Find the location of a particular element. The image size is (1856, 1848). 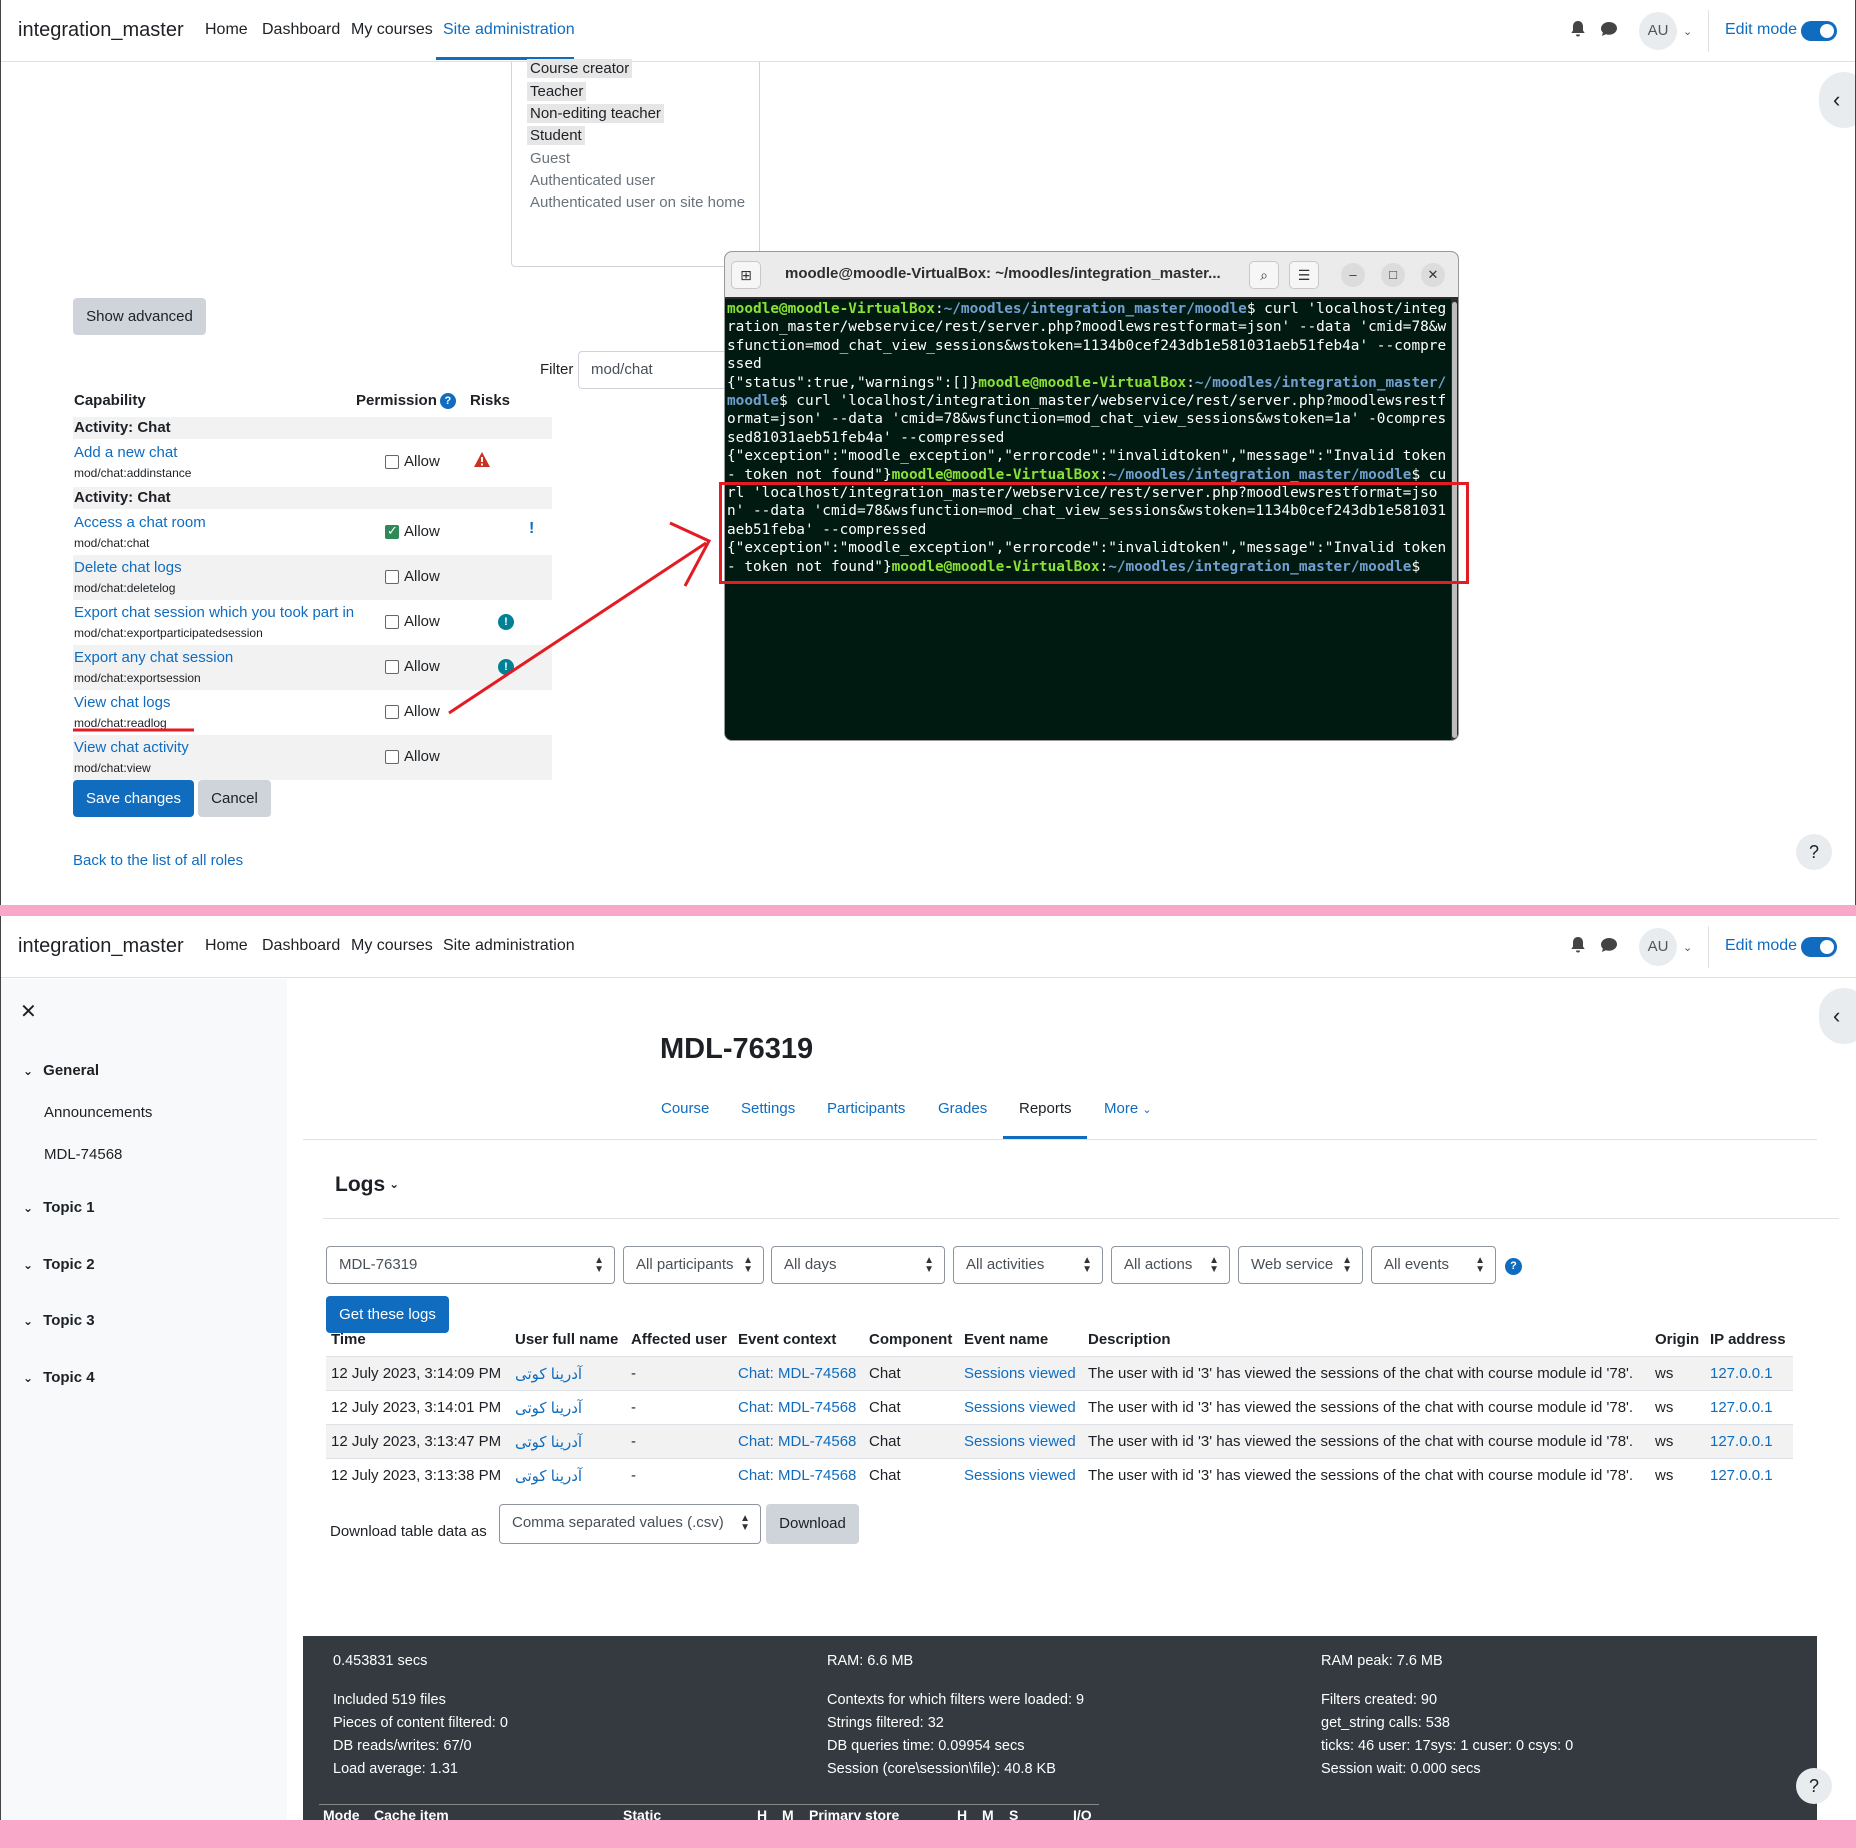

column-header: Affected user is located at coordinates (679, 1339).